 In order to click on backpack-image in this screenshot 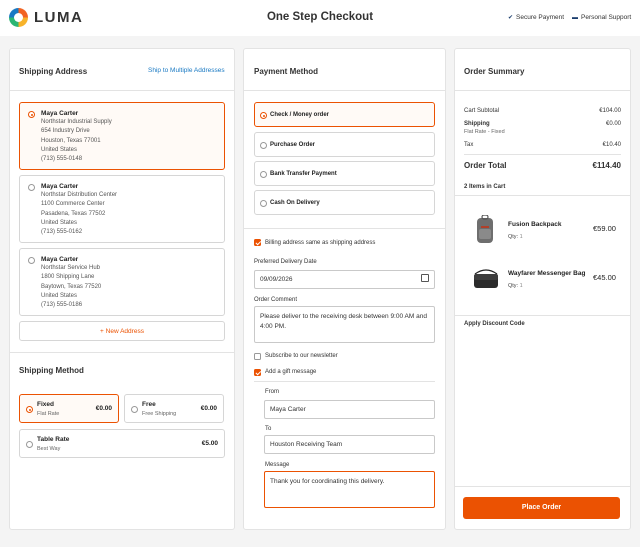, I will do `click(485, 229)`.